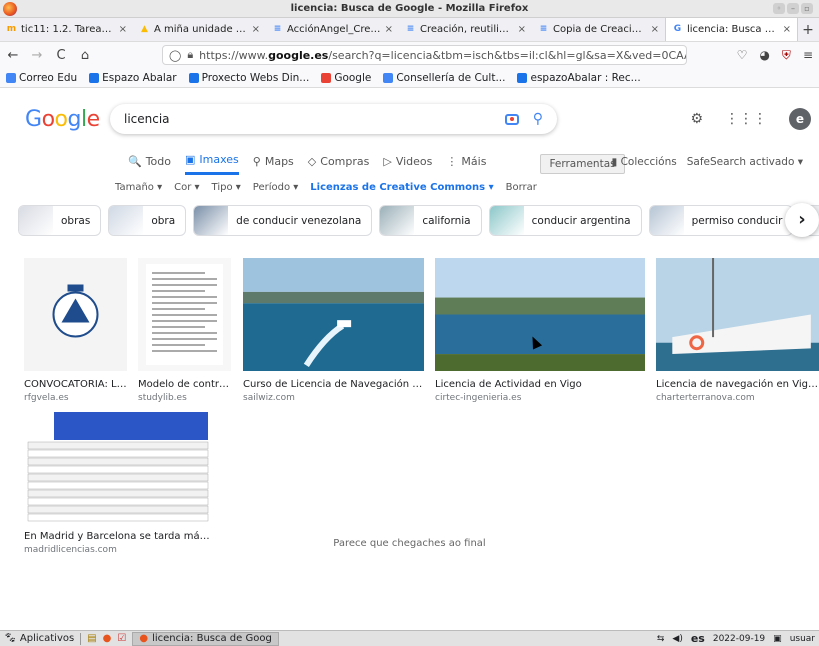 The image size is (819, 646). I want to click on chip-label: de conducir venezolana, so click(299, 220).